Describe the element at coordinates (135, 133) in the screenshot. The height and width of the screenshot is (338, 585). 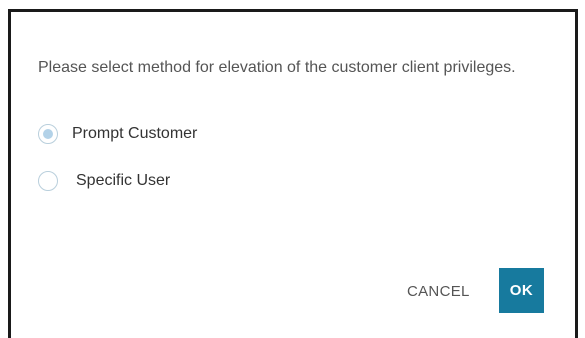
I see `option-label: Prompt Customer` at that location.